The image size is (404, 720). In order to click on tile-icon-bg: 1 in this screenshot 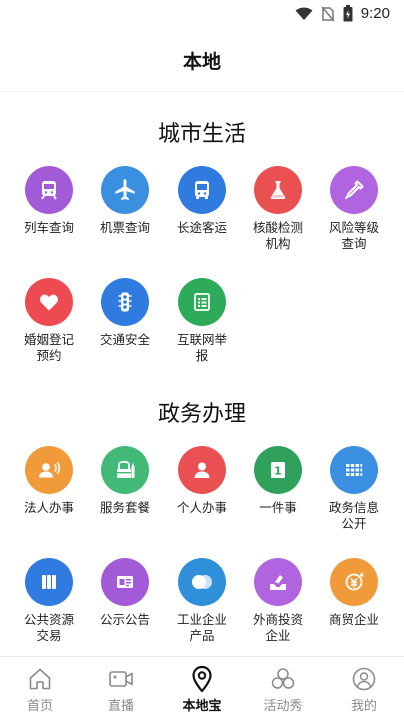, I will do `click(278, 470)`.